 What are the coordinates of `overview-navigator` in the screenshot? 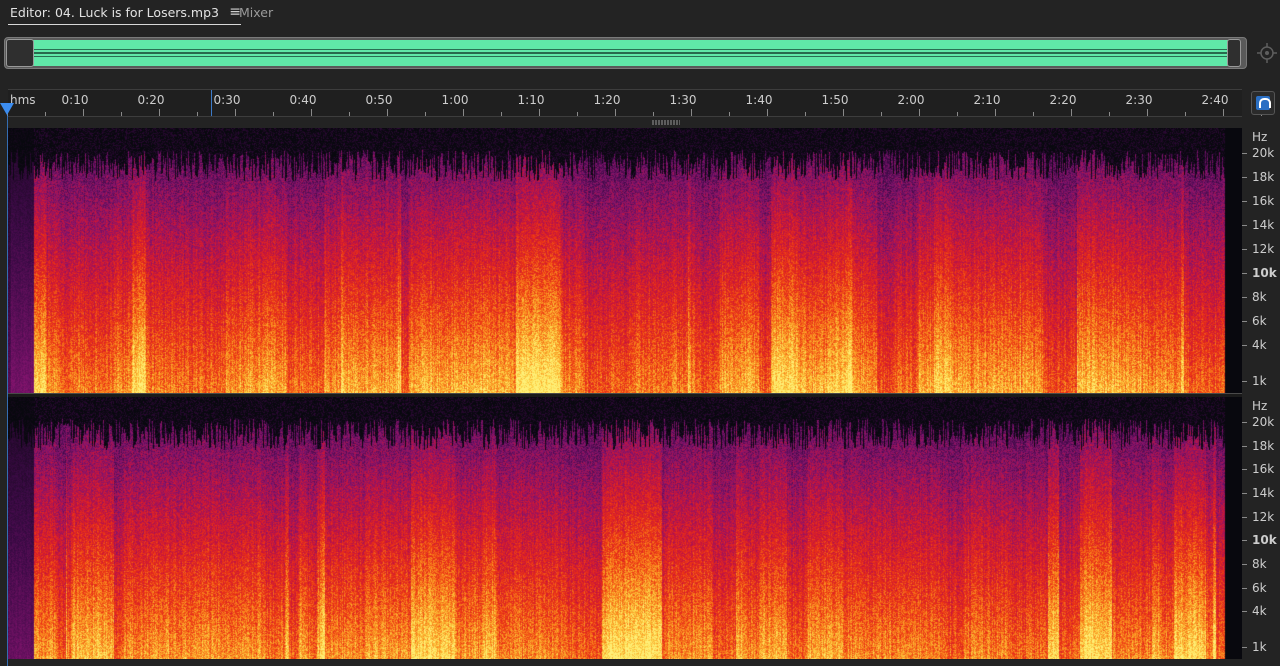 It's located at (625, 53).